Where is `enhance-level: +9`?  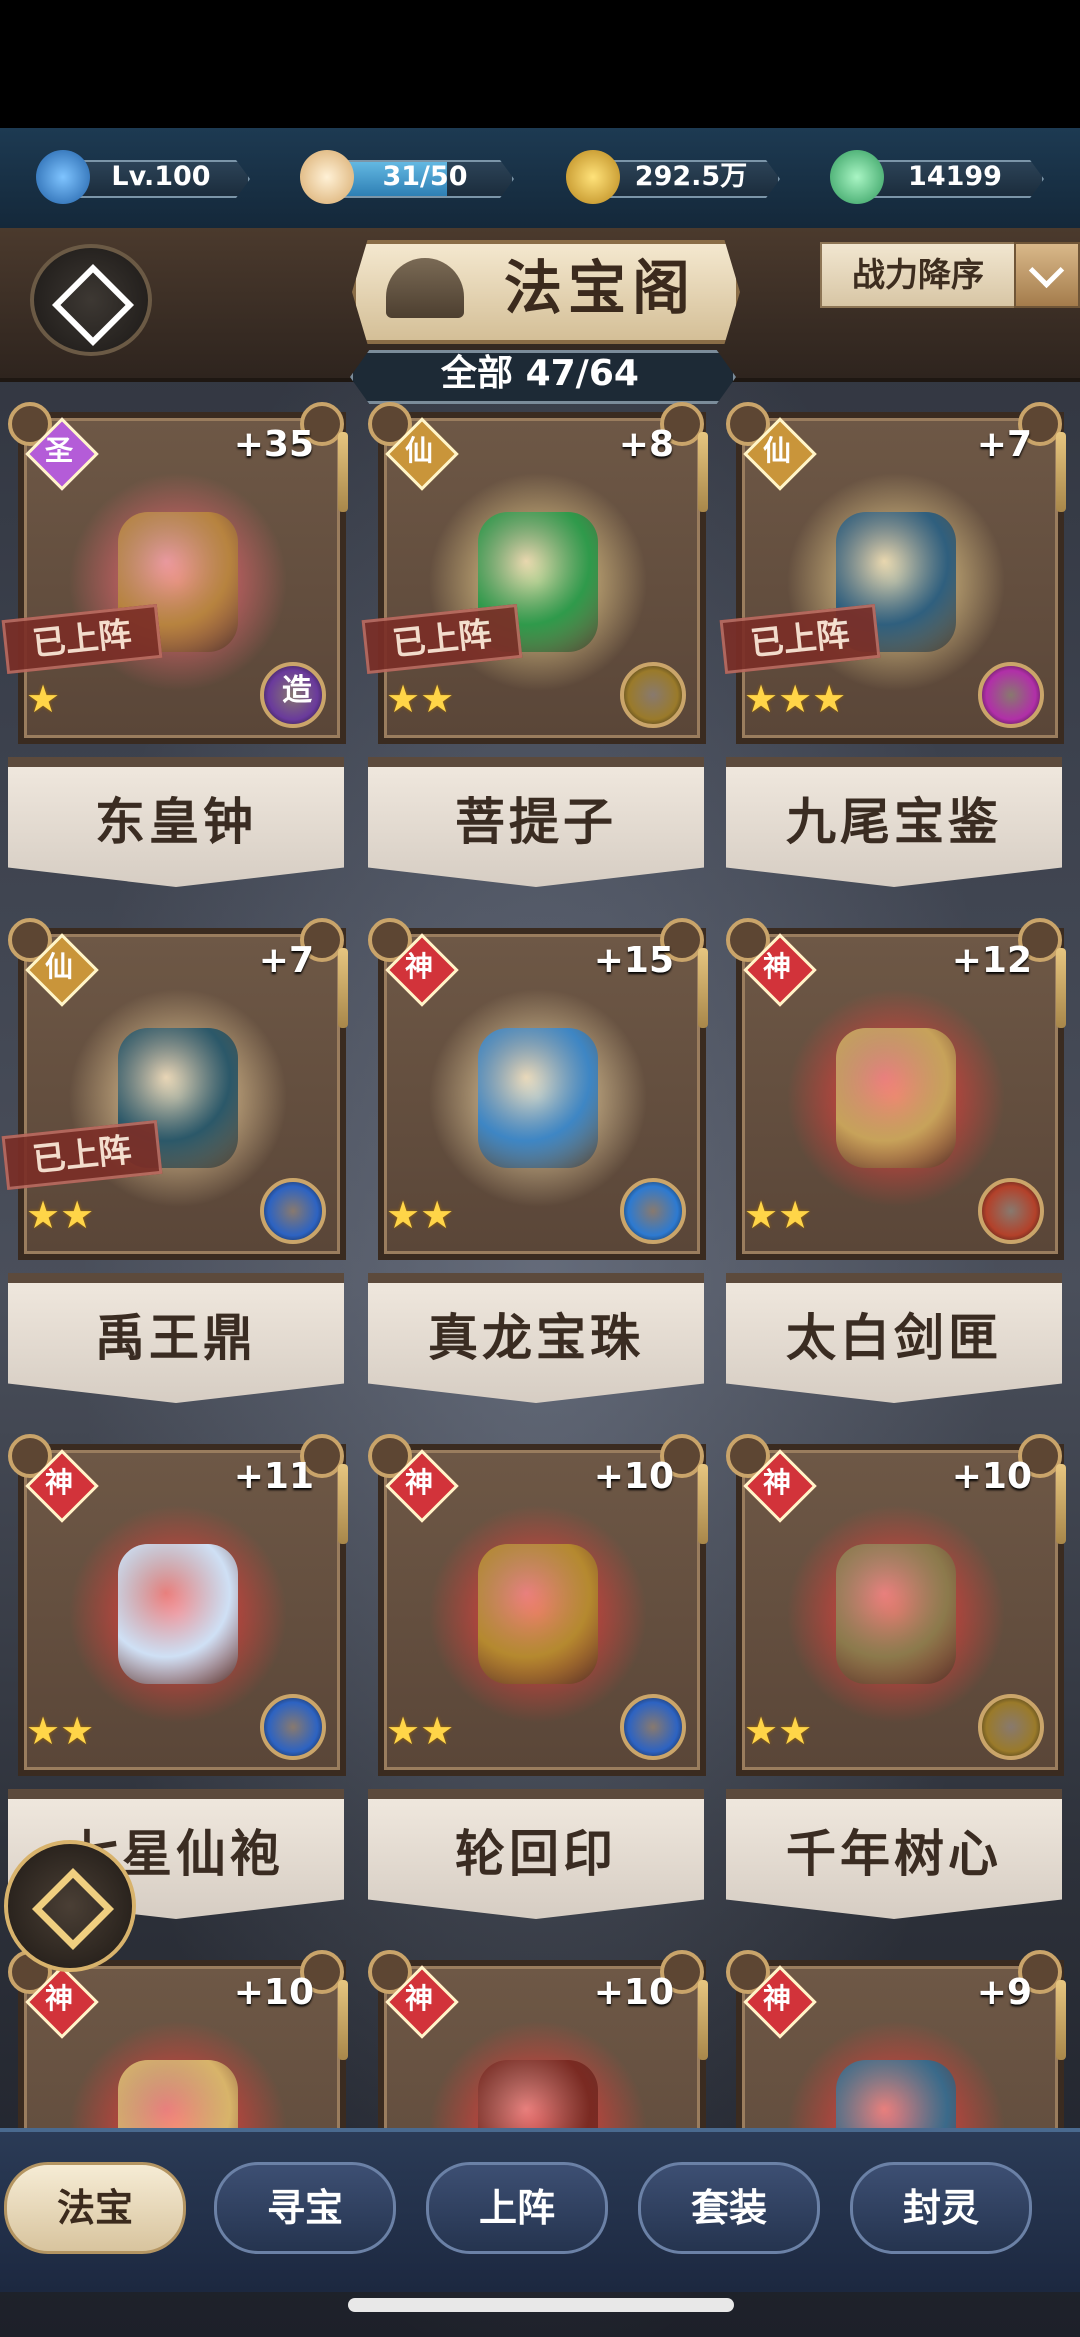 enhance-level: +9 is located at coordinates (1004, 1992).